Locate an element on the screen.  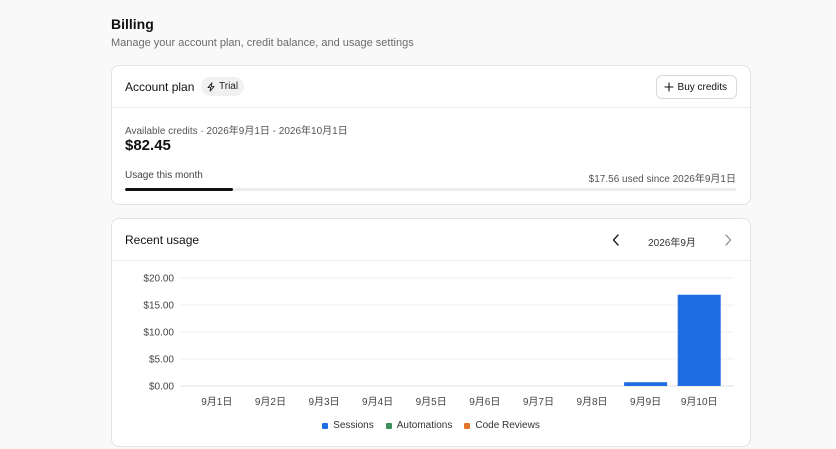
legend-label: Sessions is located at coordinates (353, 425).